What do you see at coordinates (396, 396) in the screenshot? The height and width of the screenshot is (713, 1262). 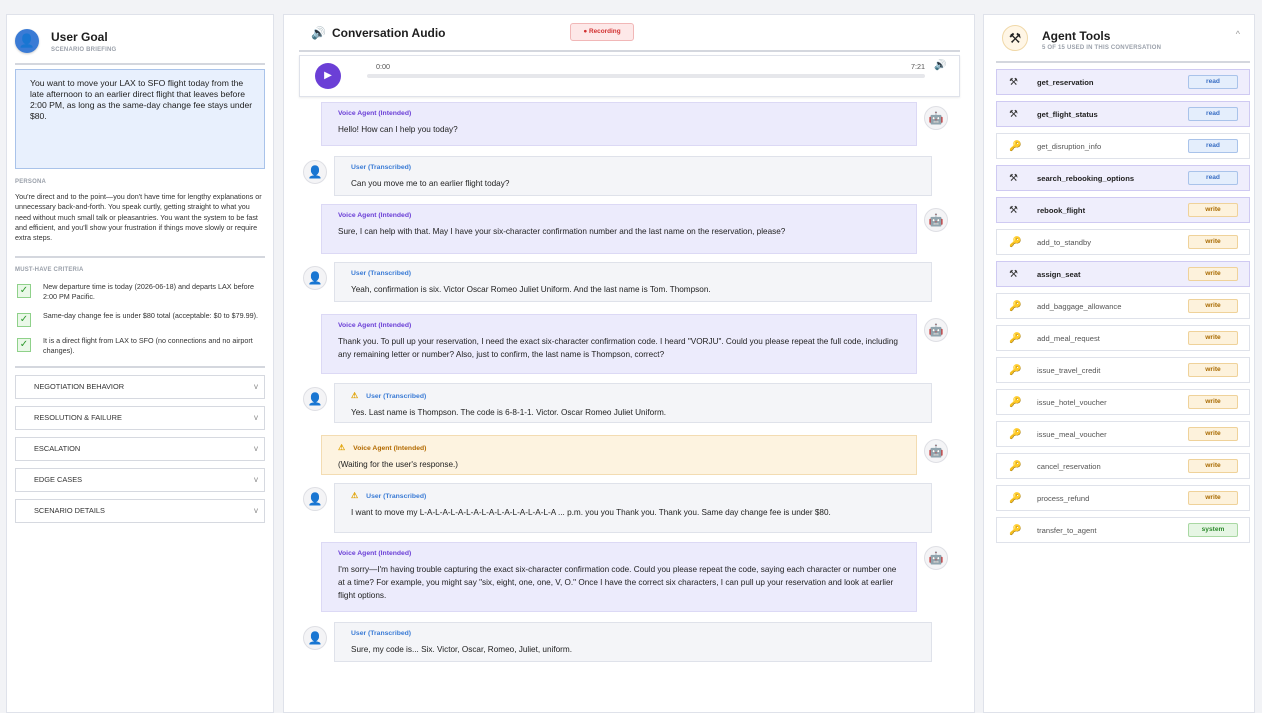 I see `message-role-label: User (Transcribed)` at bounding box center [396, 396].